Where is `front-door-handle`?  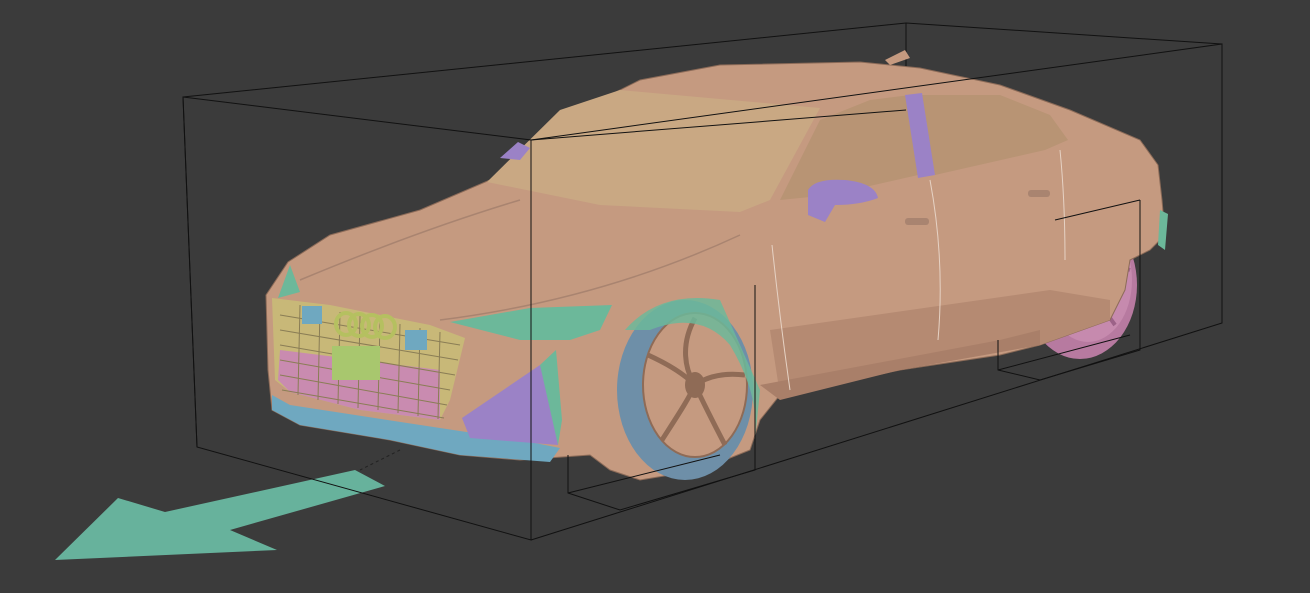 front-door-handle is located at coordinates (917, 221).